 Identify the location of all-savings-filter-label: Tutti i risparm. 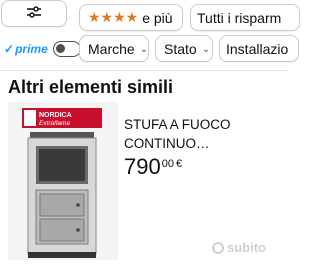
(239, 17).